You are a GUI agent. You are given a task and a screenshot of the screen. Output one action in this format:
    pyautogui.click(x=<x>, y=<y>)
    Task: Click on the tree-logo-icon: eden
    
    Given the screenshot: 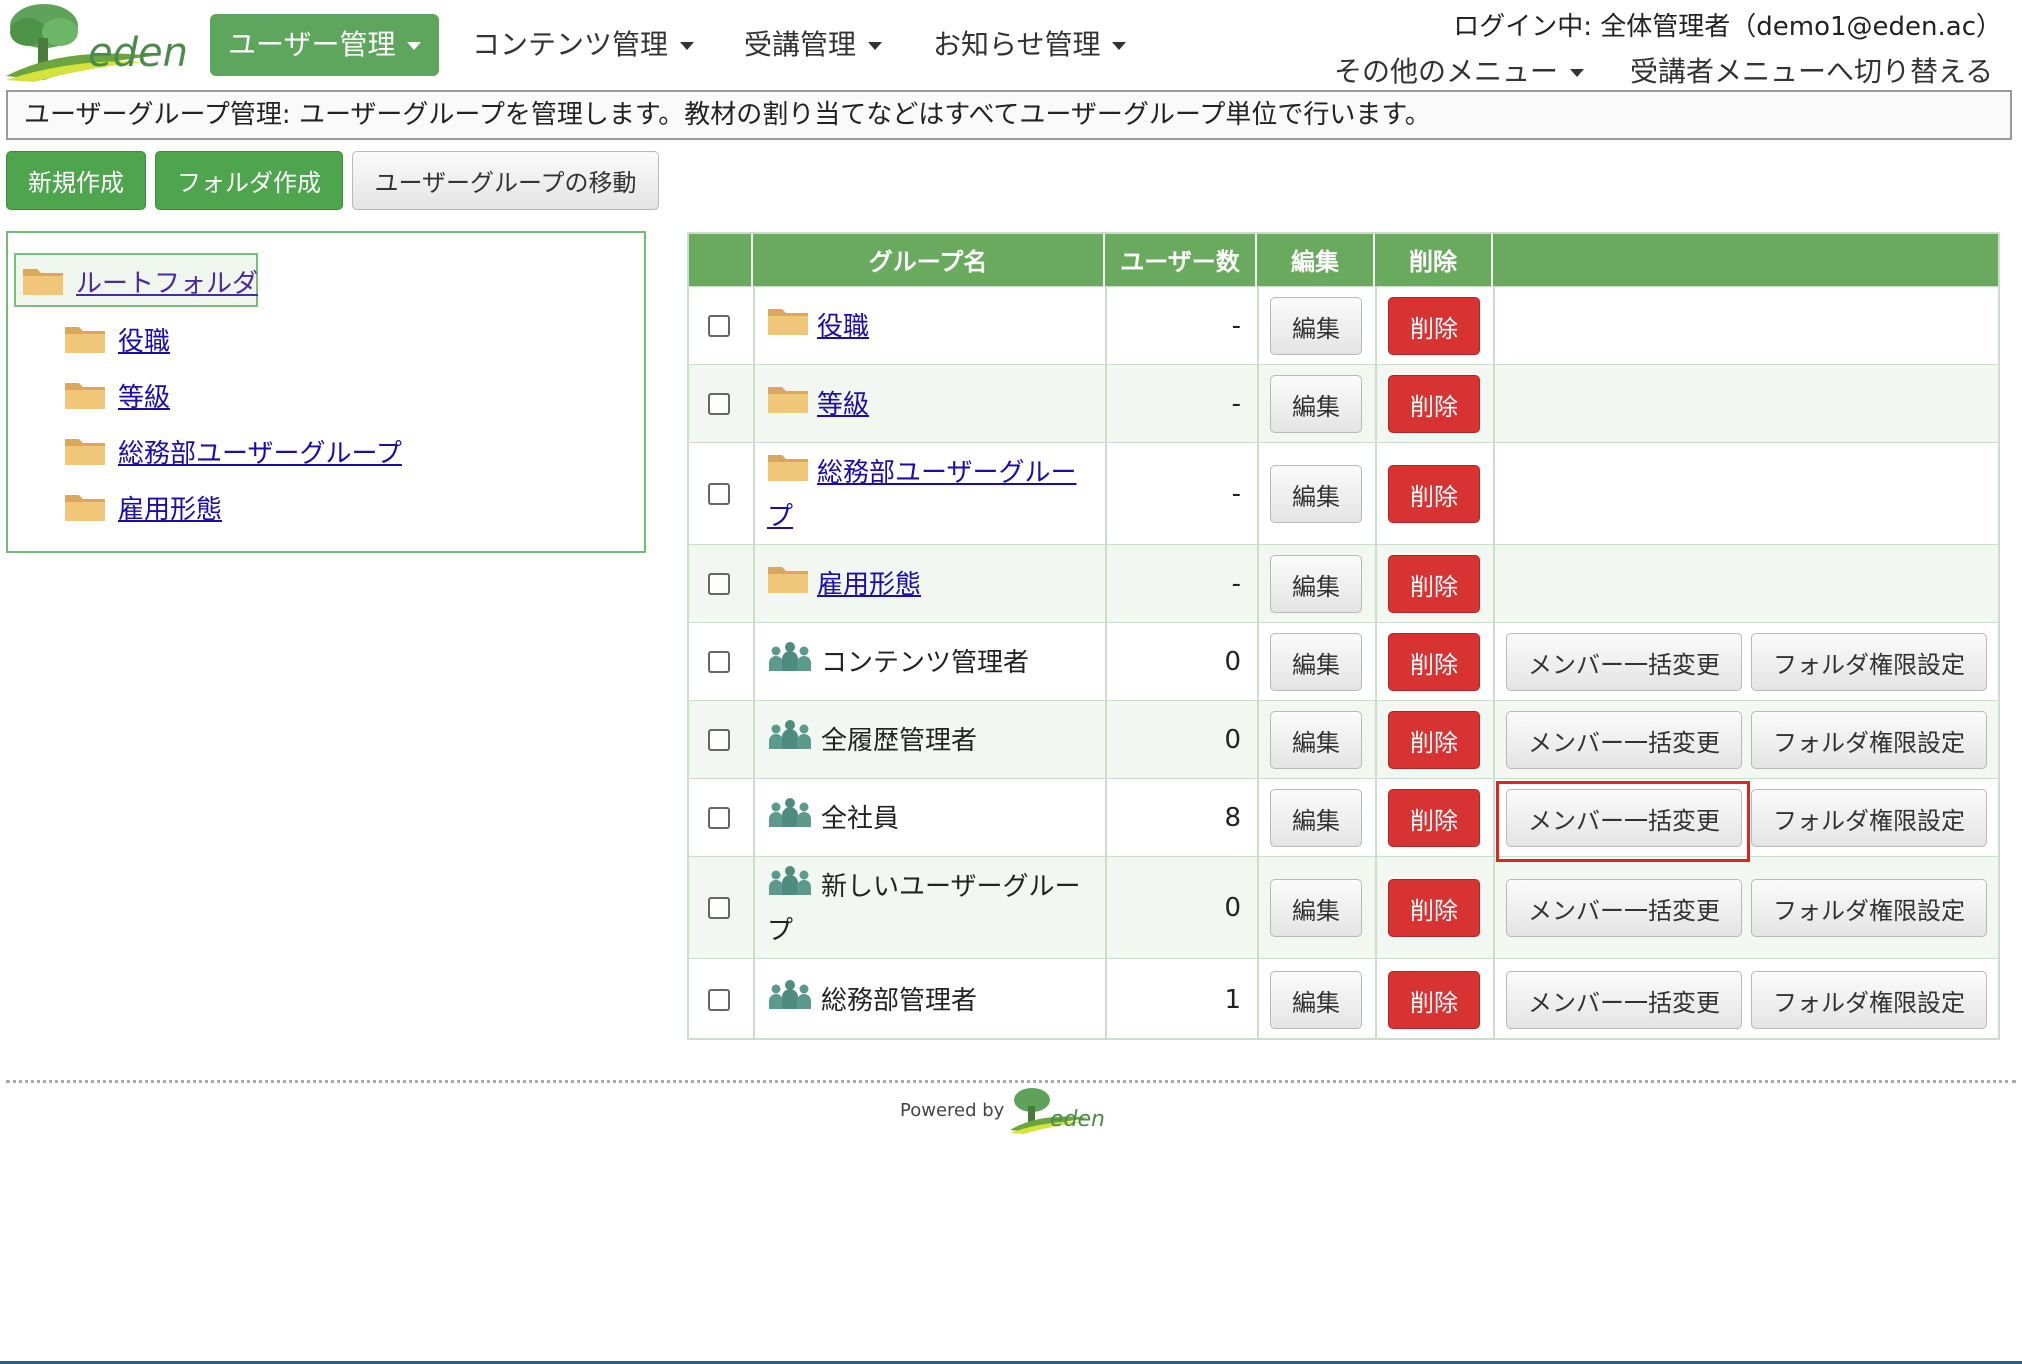 What is the action you would take?
    pyautogui.click(x=97, y=43)
    